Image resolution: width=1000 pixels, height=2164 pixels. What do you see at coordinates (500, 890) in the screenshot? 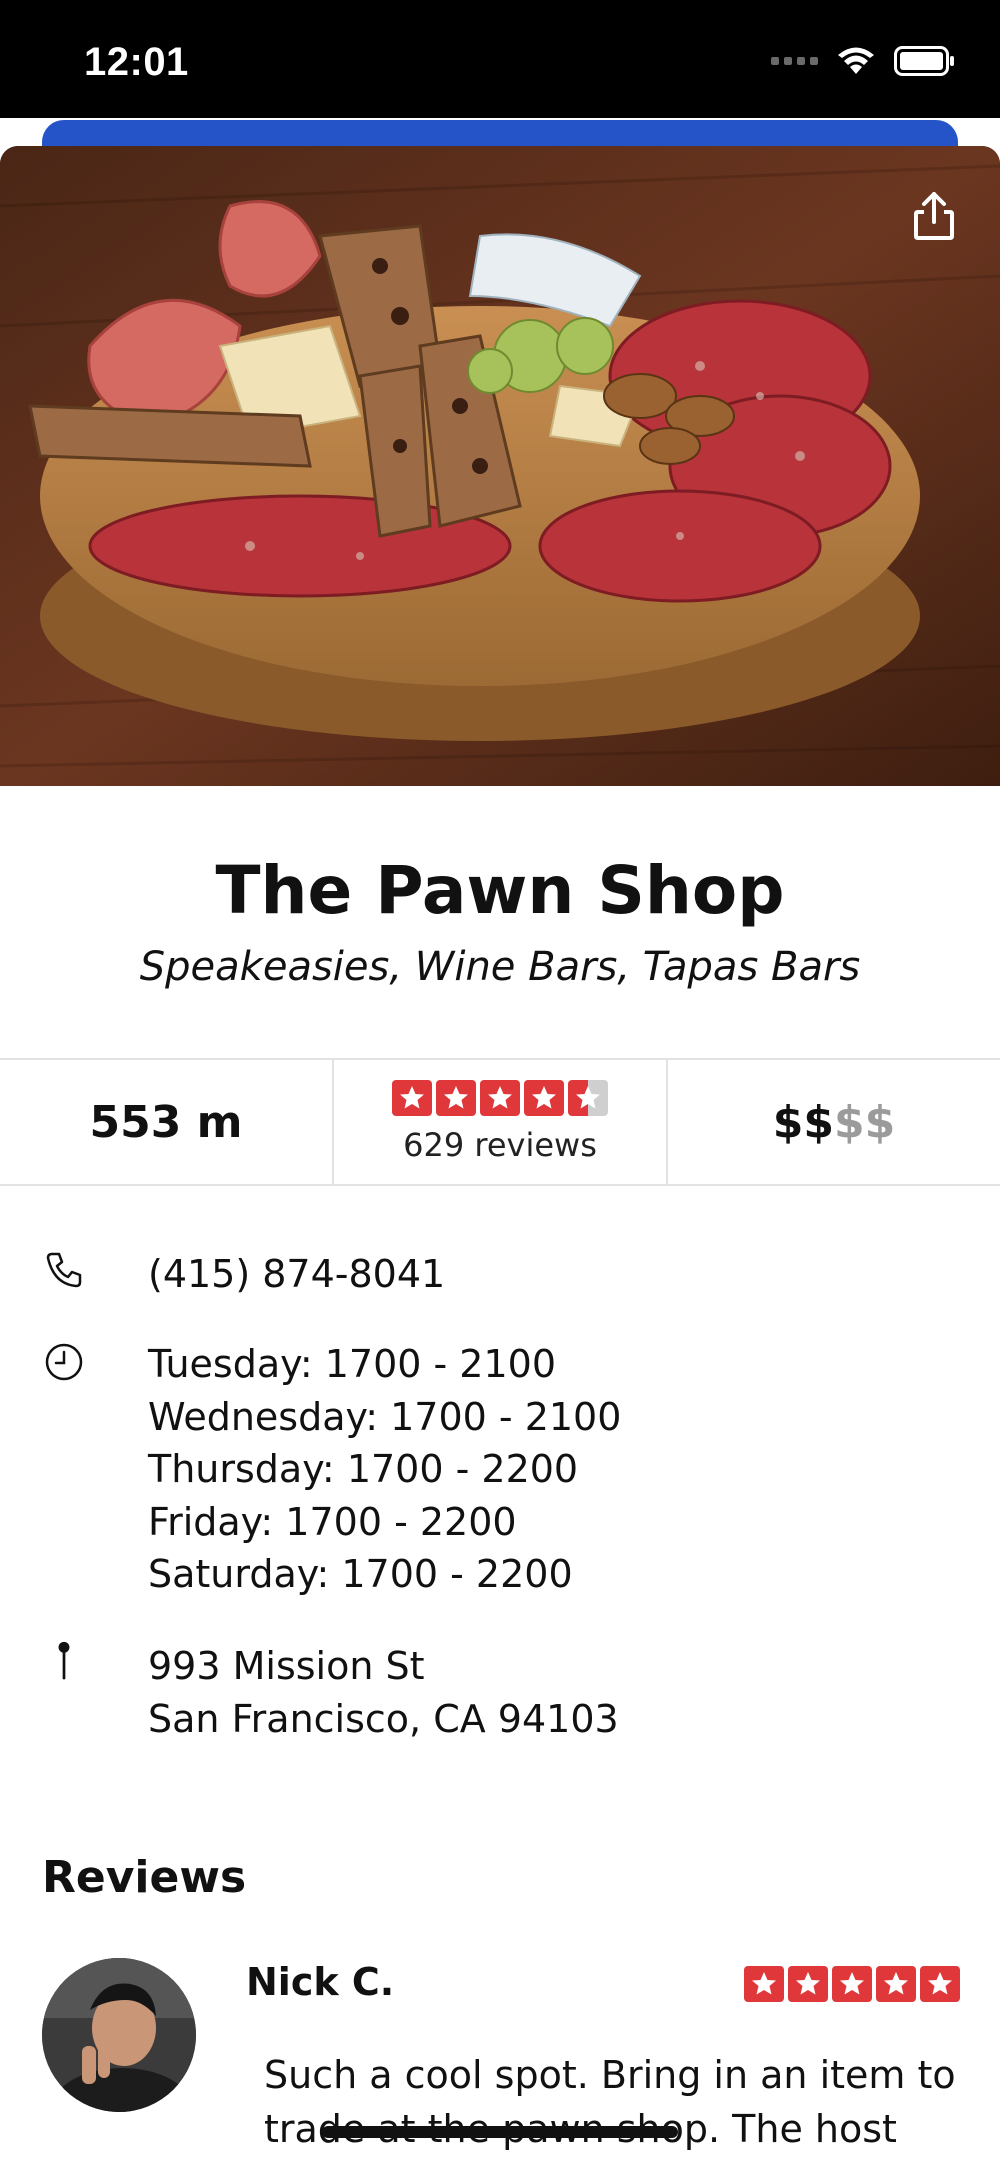
I see `business-name: The Pawn Shop` at bounding box center [500, 890].